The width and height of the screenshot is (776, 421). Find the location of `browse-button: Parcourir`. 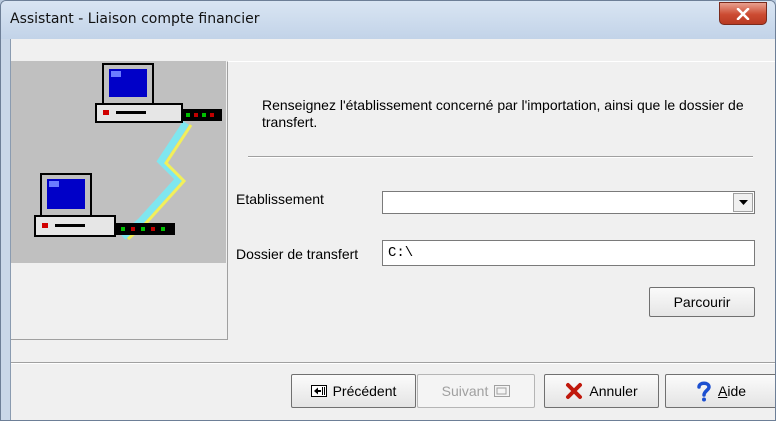

browse-button: Parcourir is located at coordinates (702, 302).